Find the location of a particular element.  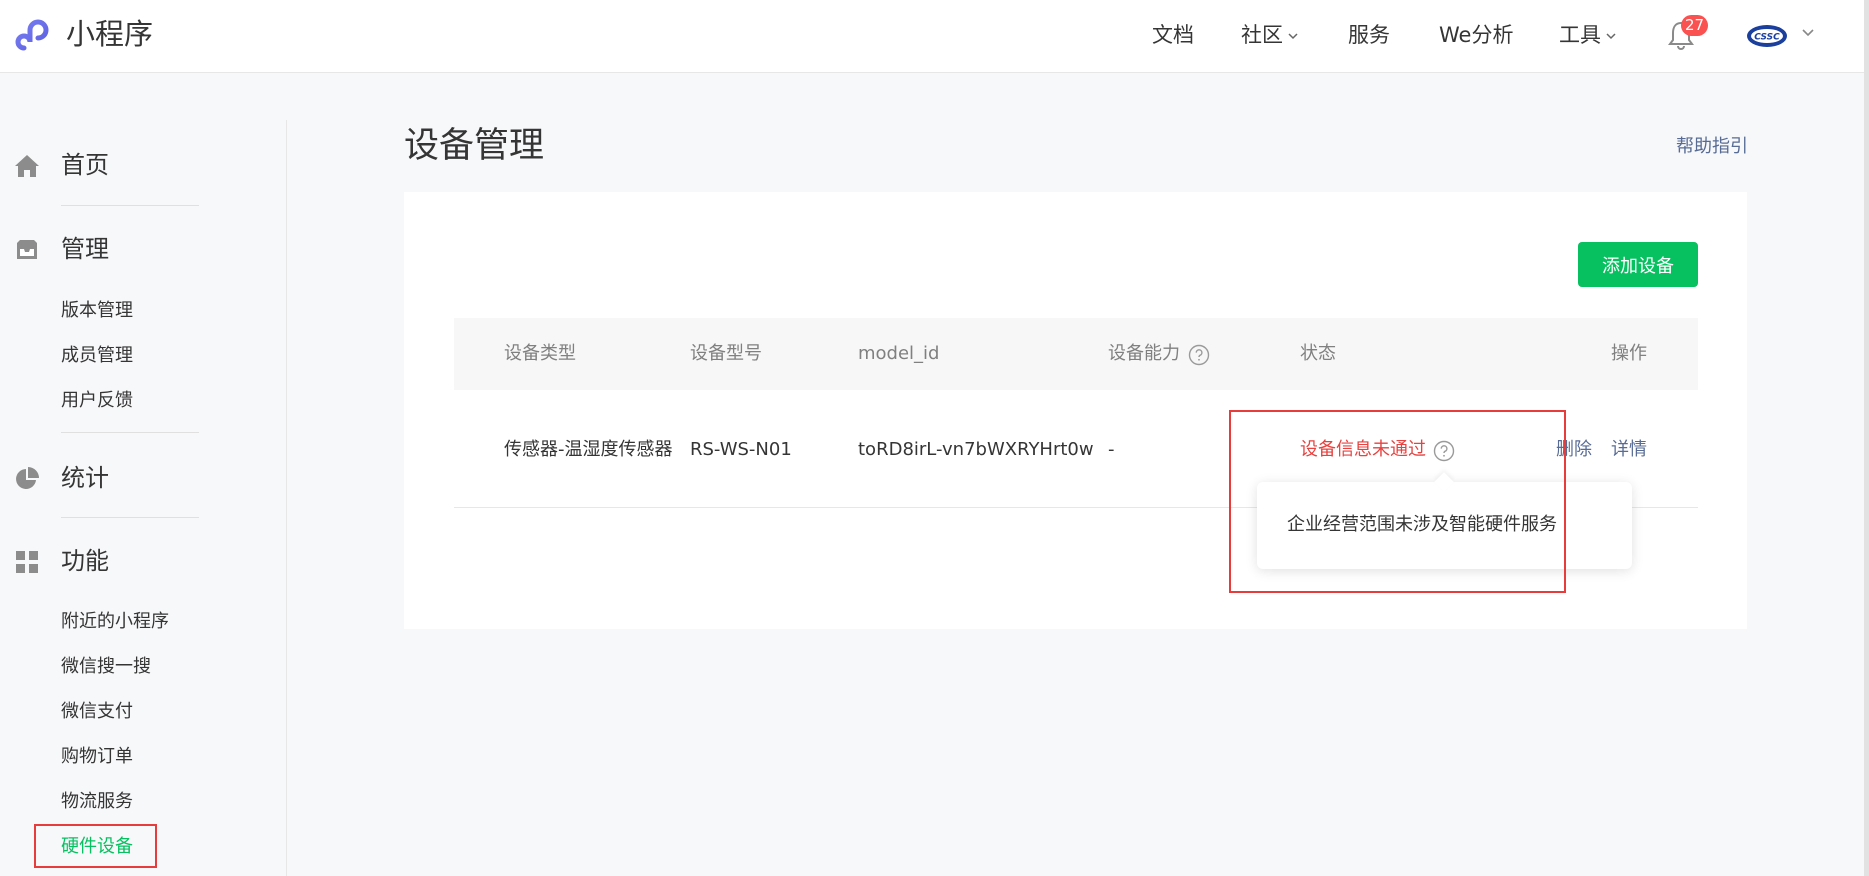

annotation-highlight-sidebar is located at coordinates (95, 846).